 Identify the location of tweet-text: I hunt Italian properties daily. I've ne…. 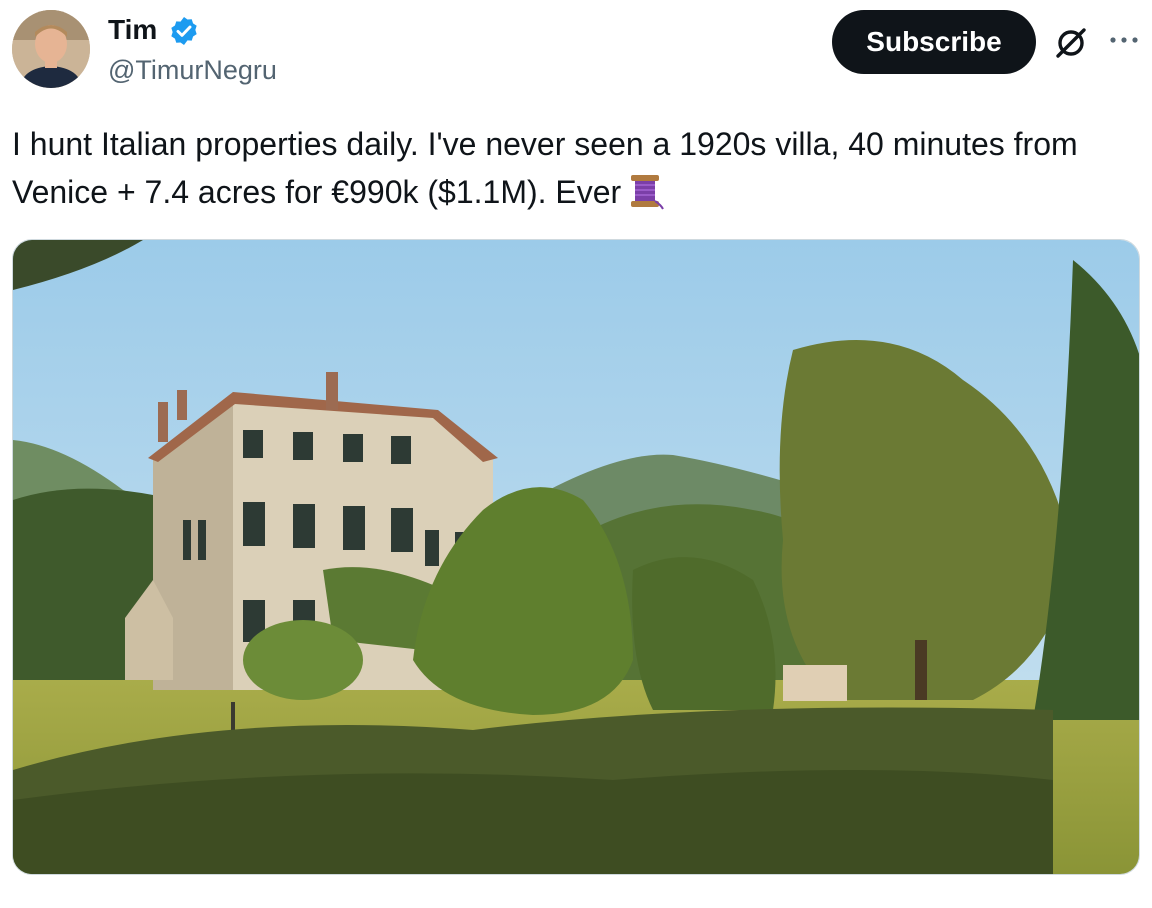
(567, 172).